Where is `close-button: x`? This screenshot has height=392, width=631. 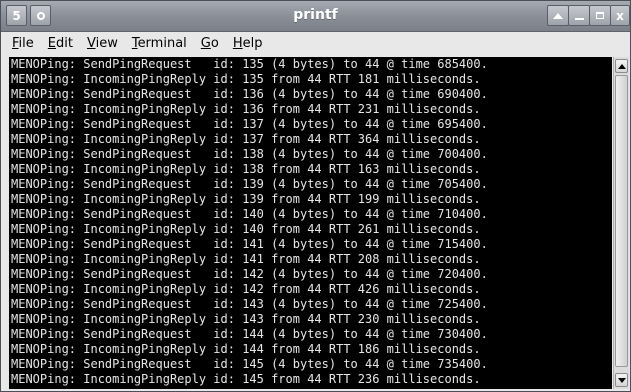
close-button: x is located at coordinates (620, 15).